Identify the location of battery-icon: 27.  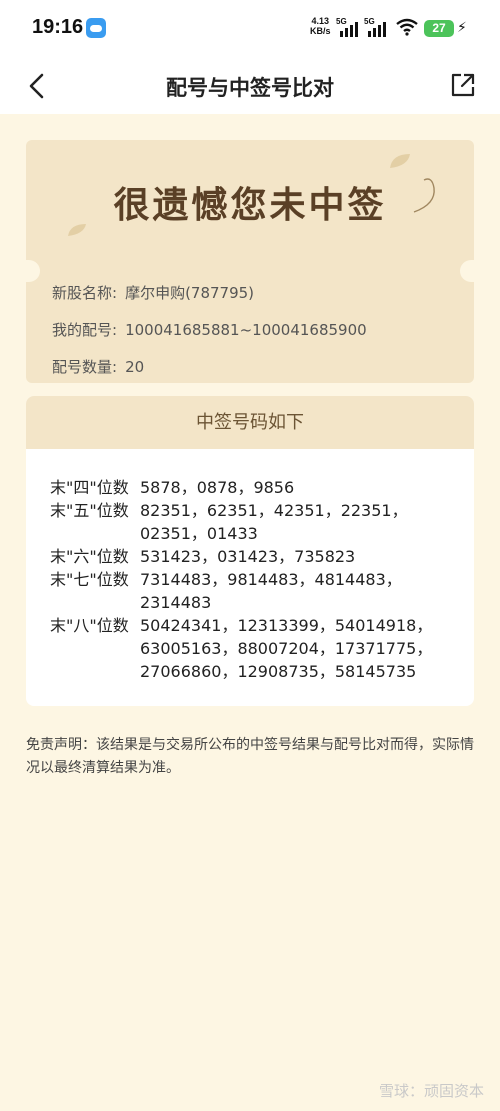
(439, 28).